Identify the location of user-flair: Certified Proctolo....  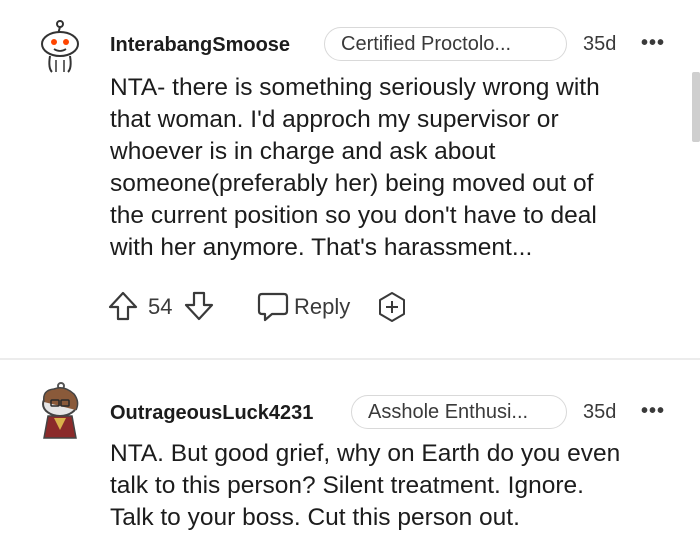
(445, 44).